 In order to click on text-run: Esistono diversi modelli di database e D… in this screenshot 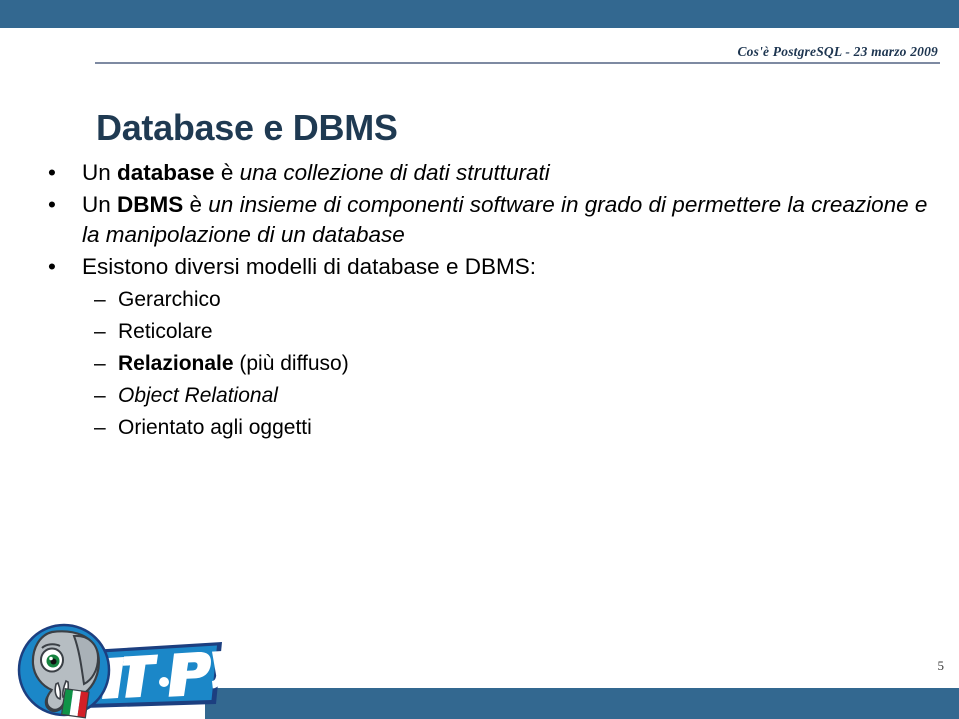, I will do `click(309, 266)`.